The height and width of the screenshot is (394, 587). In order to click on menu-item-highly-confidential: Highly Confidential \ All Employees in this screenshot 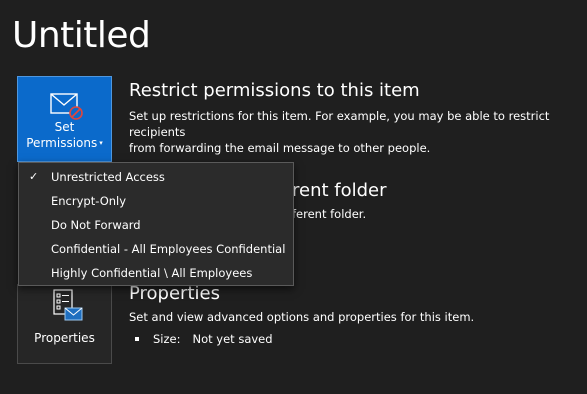, I will do `click(156, 273)`.